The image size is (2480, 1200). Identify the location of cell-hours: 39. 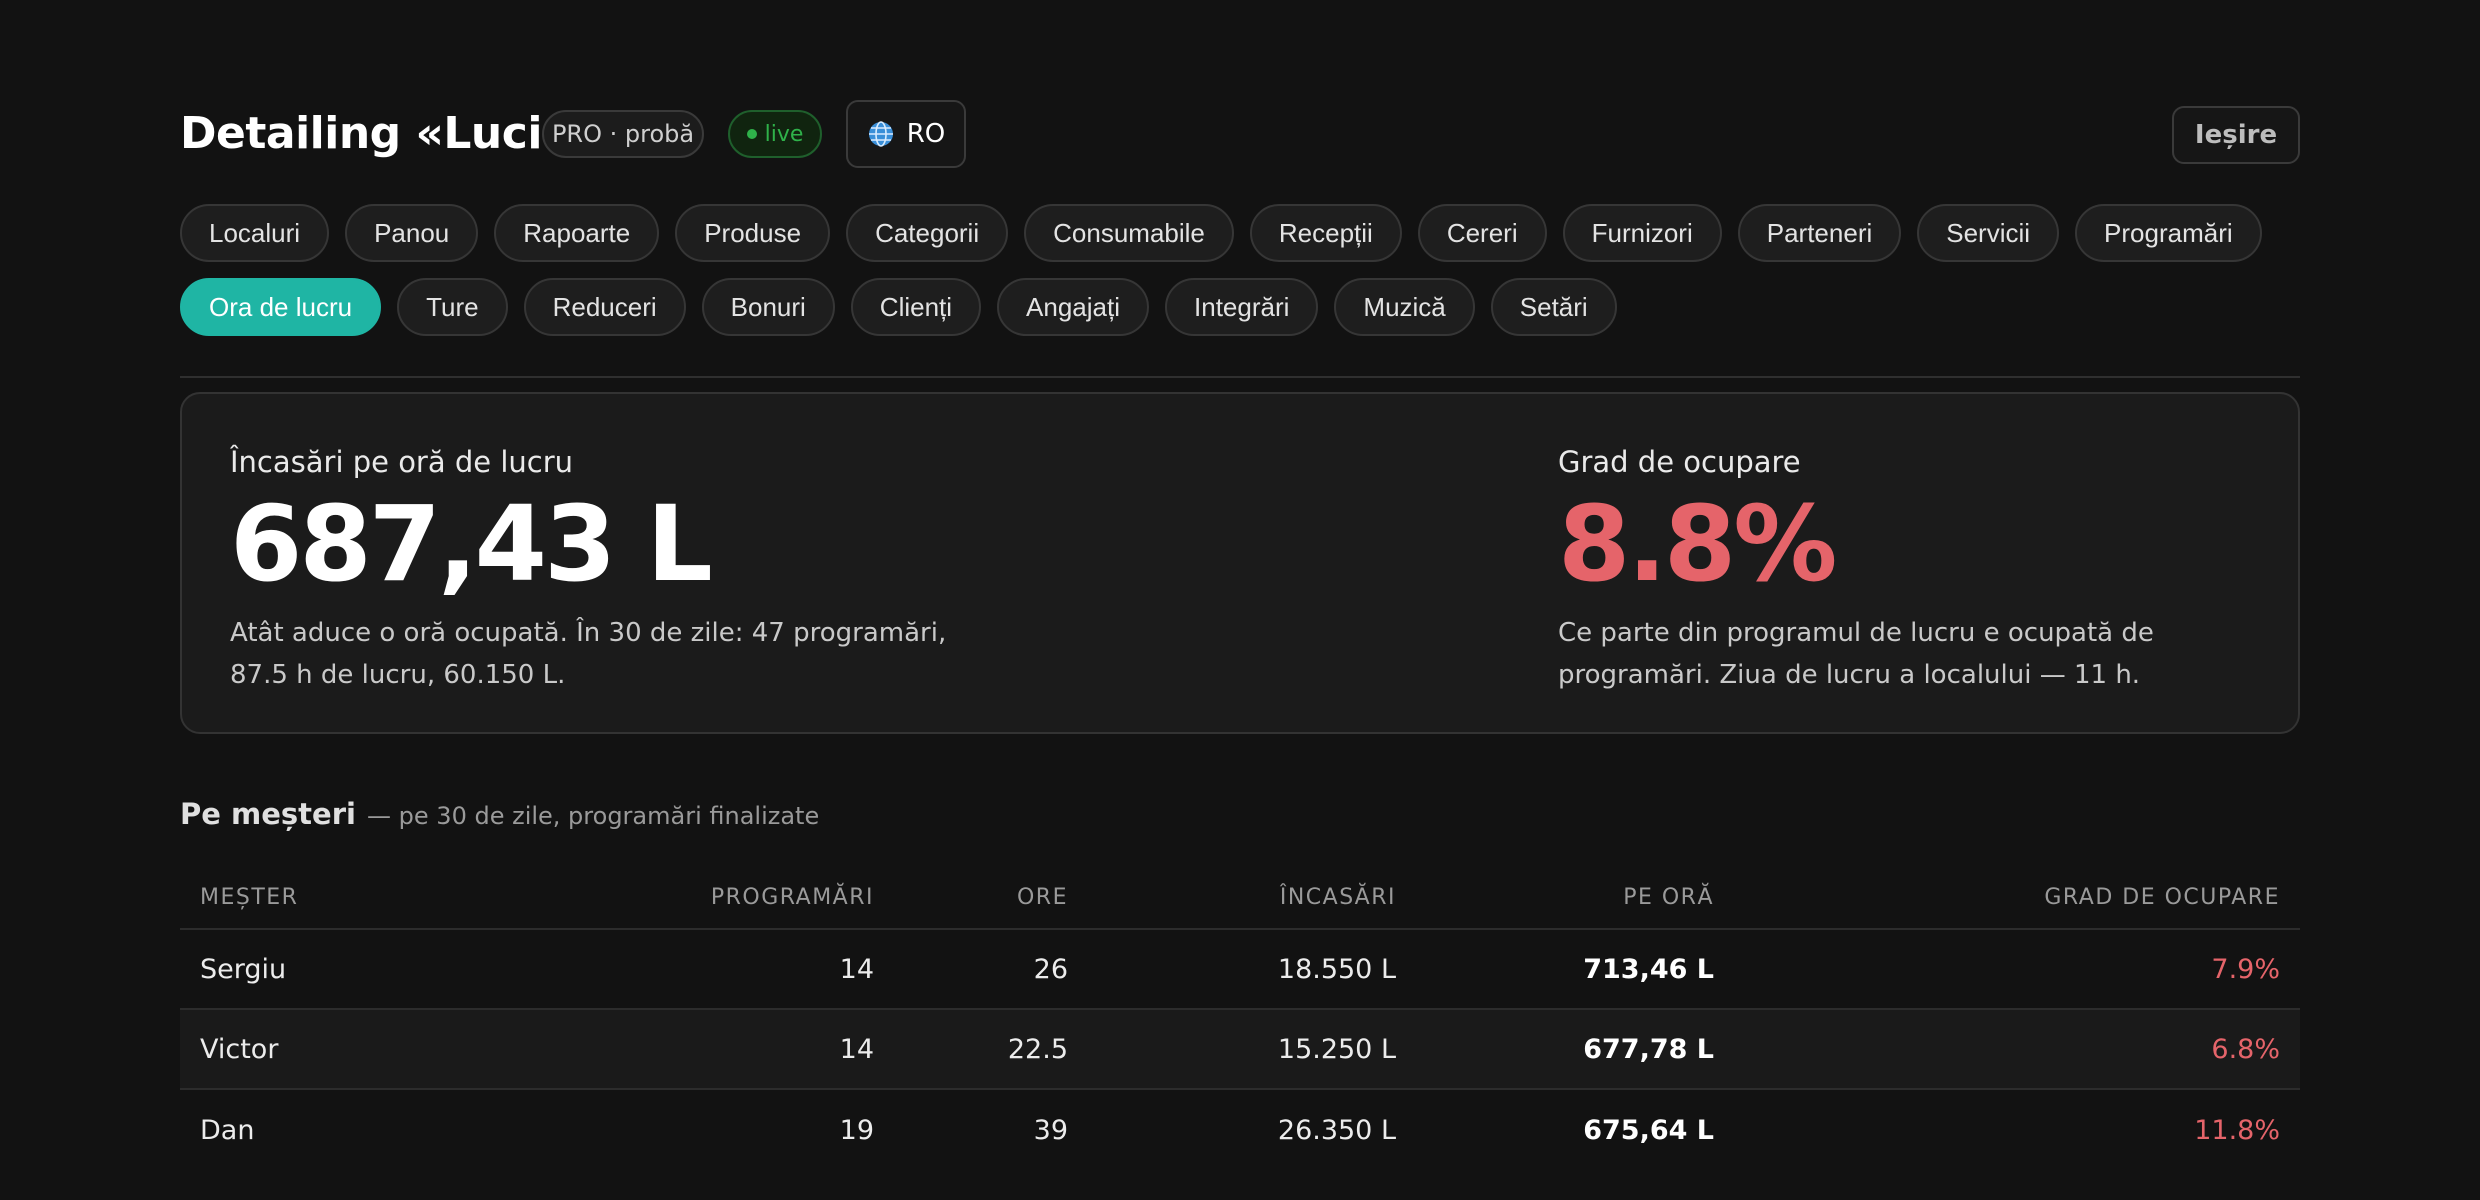
(1050, 1130).